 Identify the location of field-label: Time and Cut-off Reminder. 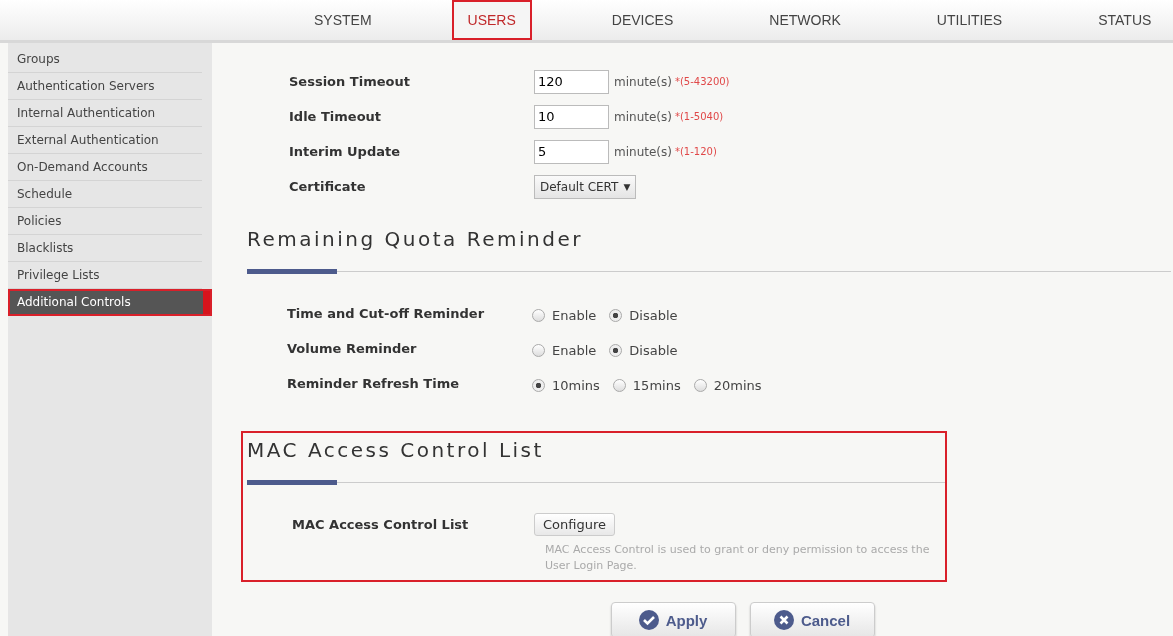
(386, 313).